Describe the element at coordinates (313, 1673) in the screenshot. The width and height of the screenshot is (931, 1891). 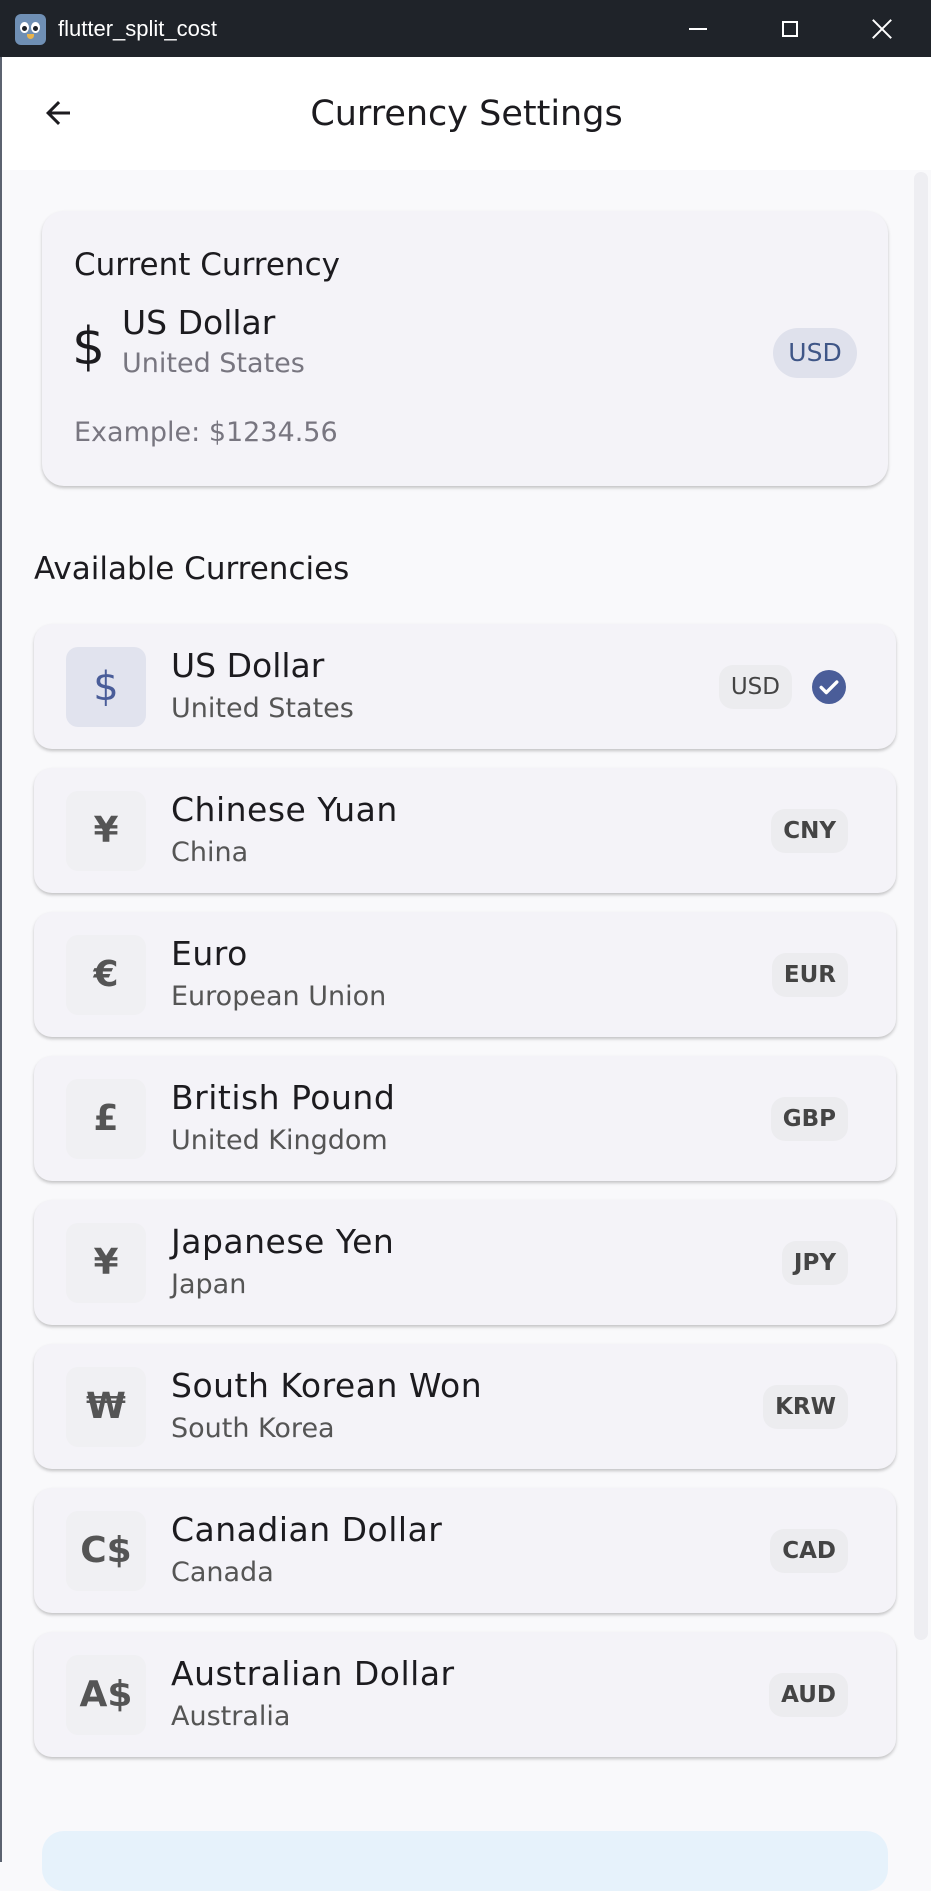
I see `currency-name: Australian Dollar` at that location.